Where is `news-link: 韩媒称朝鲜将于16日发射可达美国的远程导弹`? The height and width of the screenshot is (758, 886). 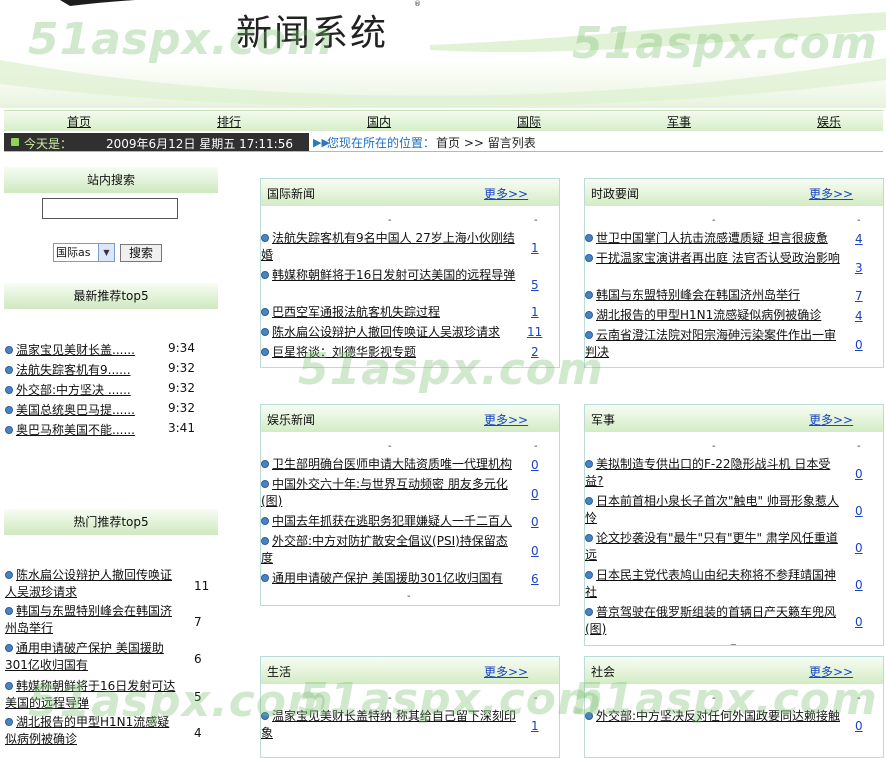 news-link: 韩媒称朝鲜将于16日发射可达美国的远程导弹 is located at coordinates (393, 275).